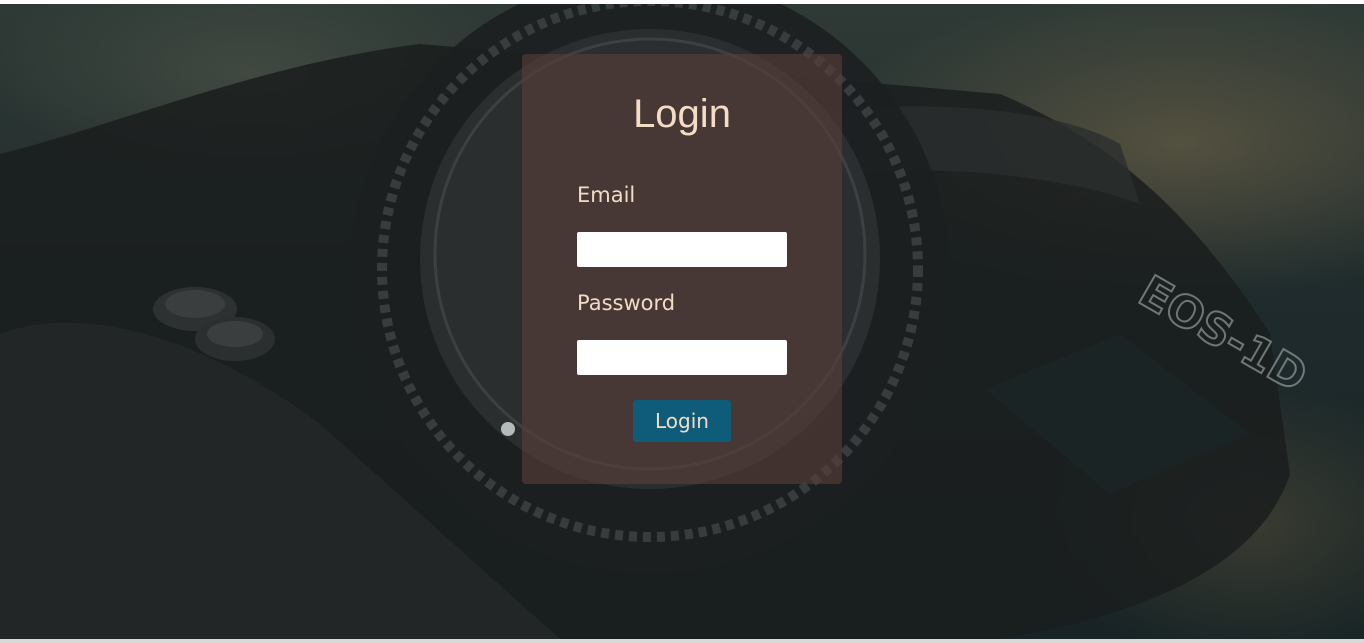  What do you see at coordinates (195, 304) in the screenshot?
I see `camera-button-top-cap` at bounding box center [195, 304].